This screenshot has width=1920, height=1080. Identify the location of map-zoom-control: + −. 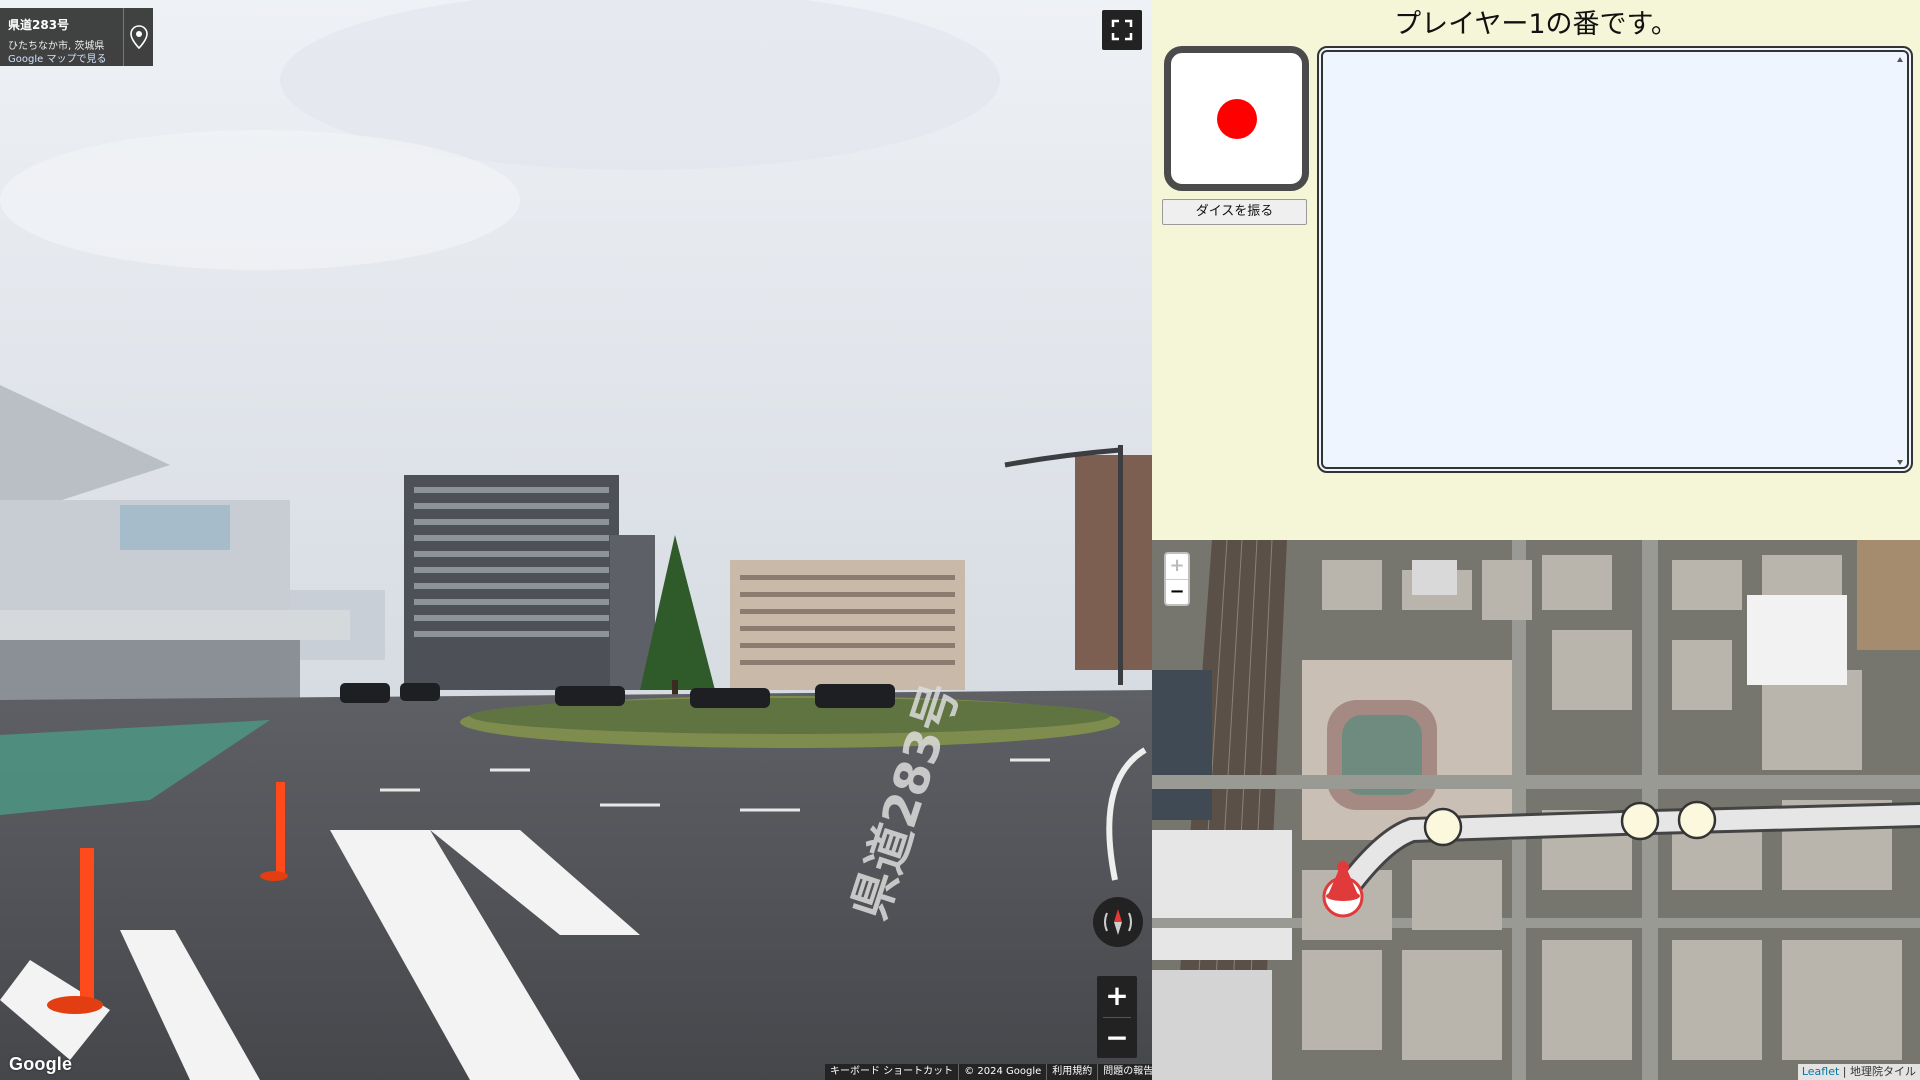
(1177, 579).